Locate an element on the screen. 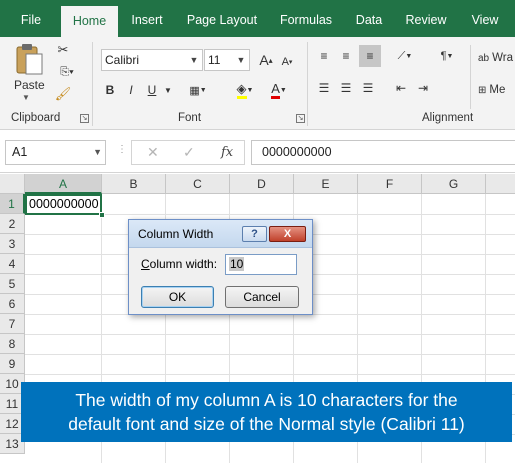 The width and height of the screenshot is (515, 463). tab-page-layout: Page Layout is located at coordinates (222, 18).